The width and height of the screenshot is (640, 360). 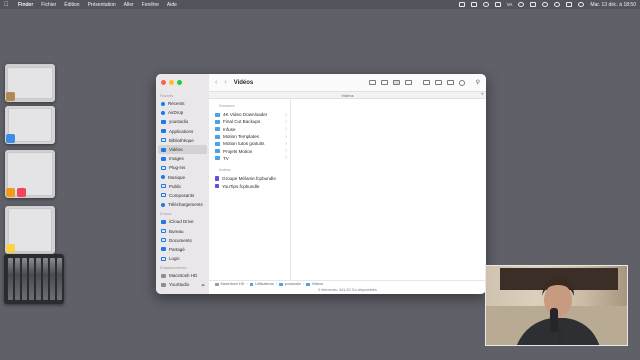 What do you see at coordinates (318, 284) in the screenshot?
I see `path-segment: Vidéos` at bounding box center [318, 284].